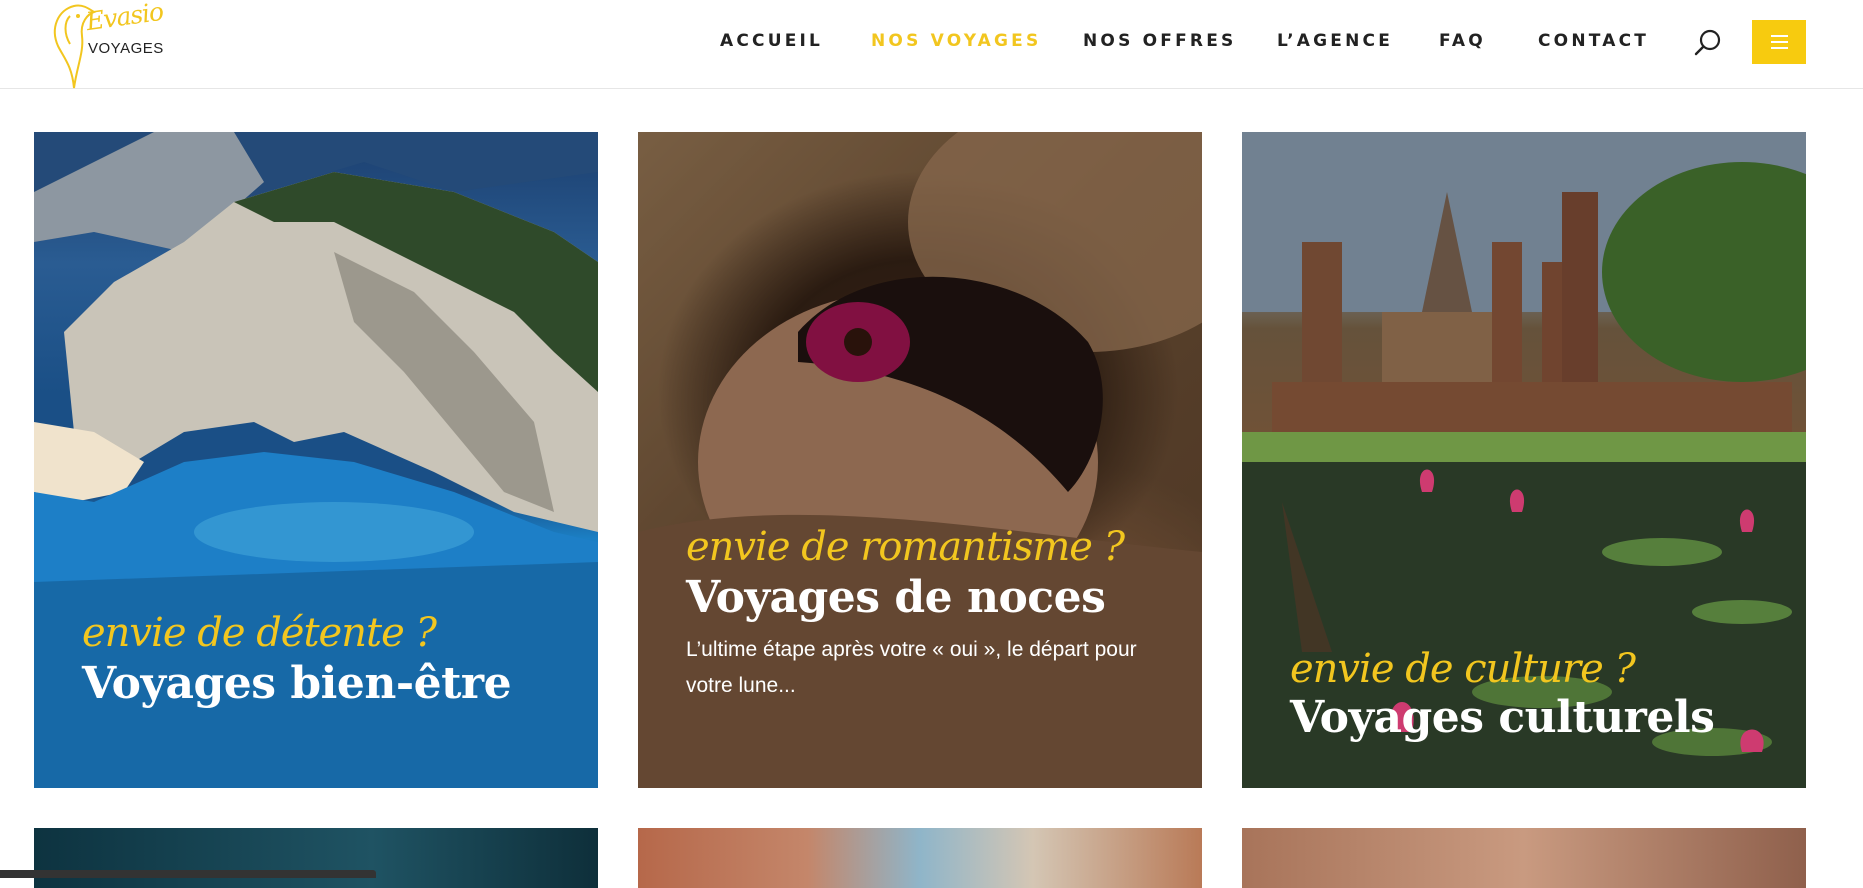 The image size is (1863, 888). I want to click on card-title: Voyages de noces, so click(896, 597).